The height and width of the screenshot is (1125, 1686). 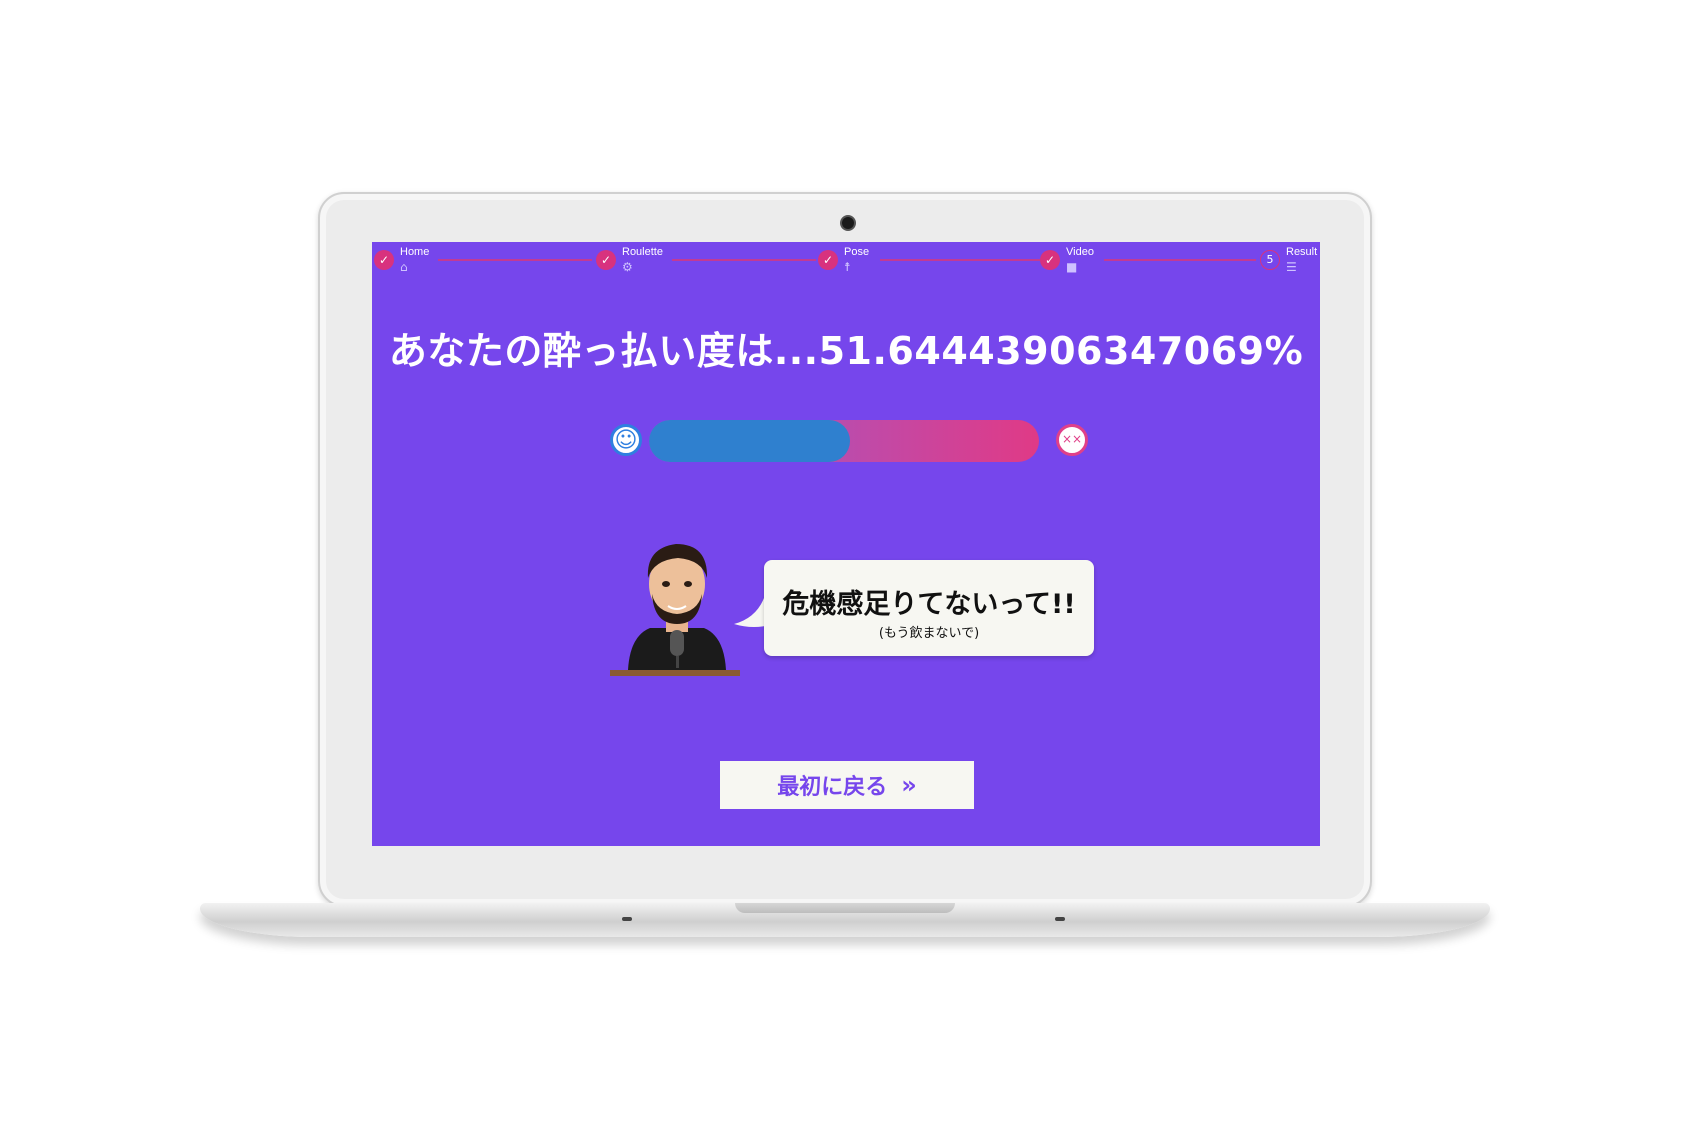 I want to click on avatar-podcaster-image, so click(x=675, y=610).